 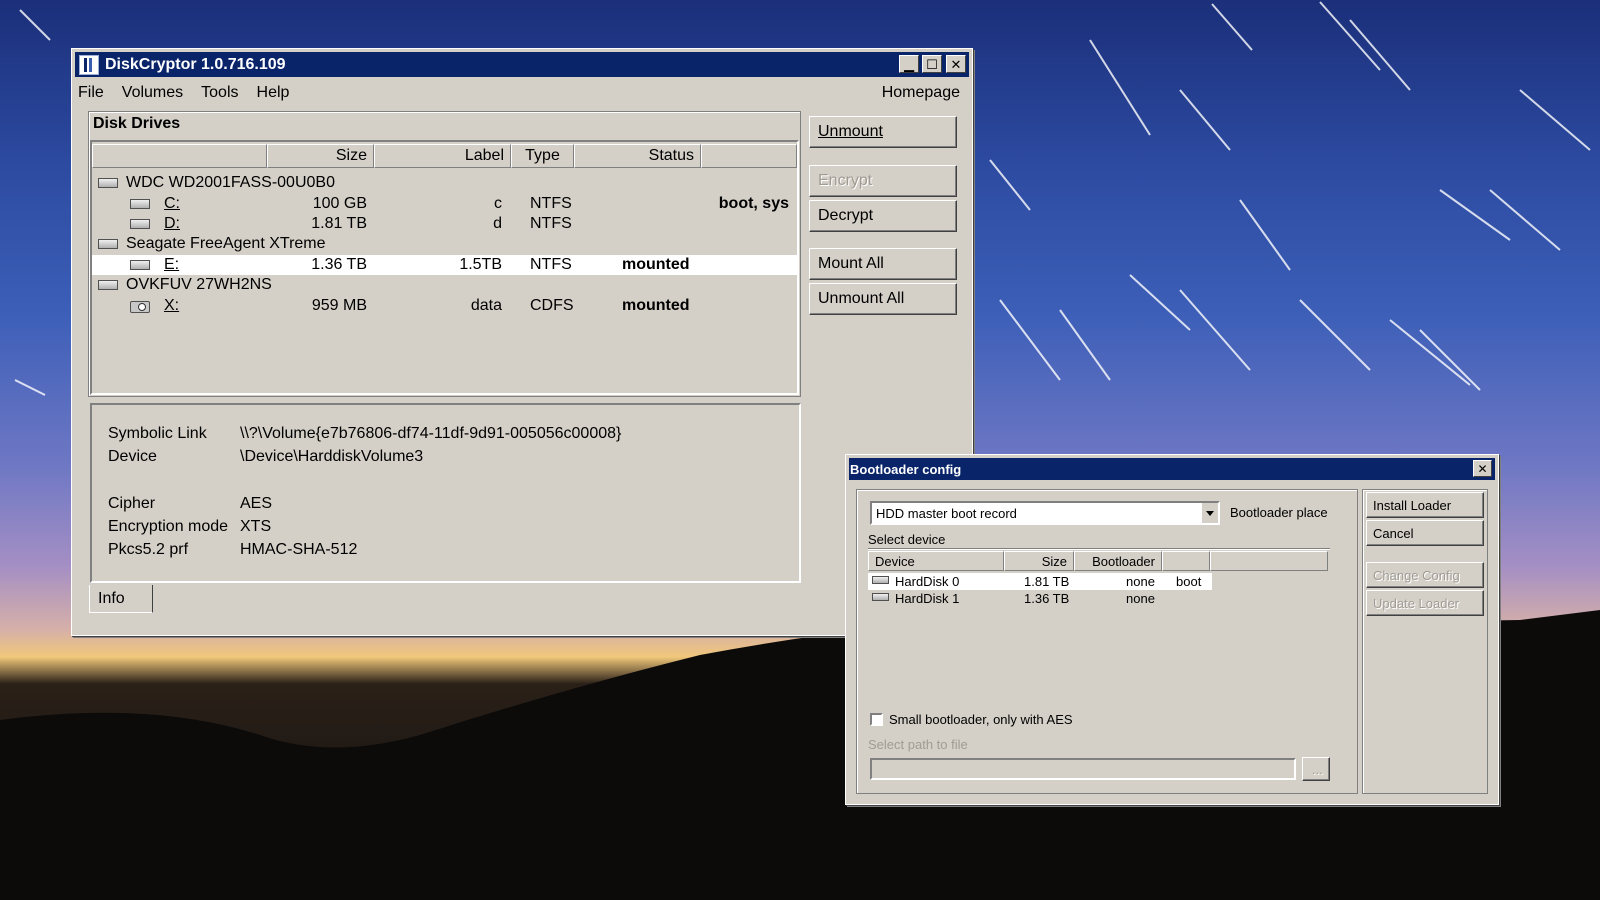 What do you see at coordinates (137, 123) in the screenshot?
I see `disk-drives-title: Disk Drives` at bounding box center [137, 123].